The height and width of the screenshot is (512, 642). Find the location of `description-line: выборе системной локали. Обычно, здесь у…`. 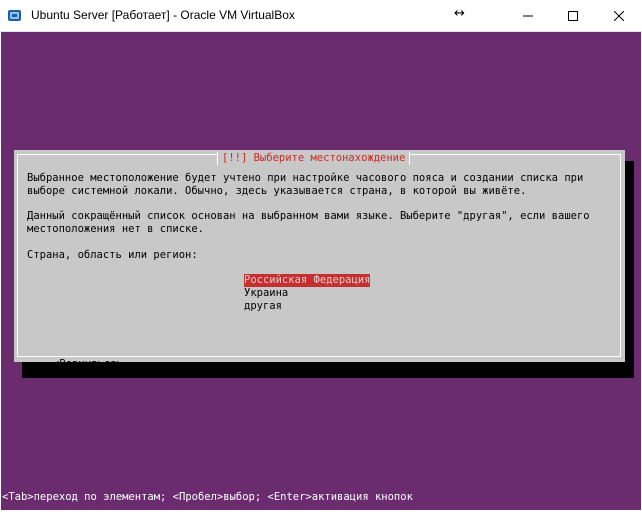

description-line: выборе системной локали. Обычно, здесь у… is located at coordinates (277, 191).